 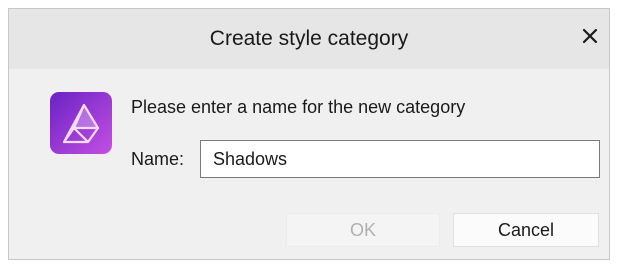 I want to click on prompt-text: Please enter a name for the new category, so click(x=298, y=107).